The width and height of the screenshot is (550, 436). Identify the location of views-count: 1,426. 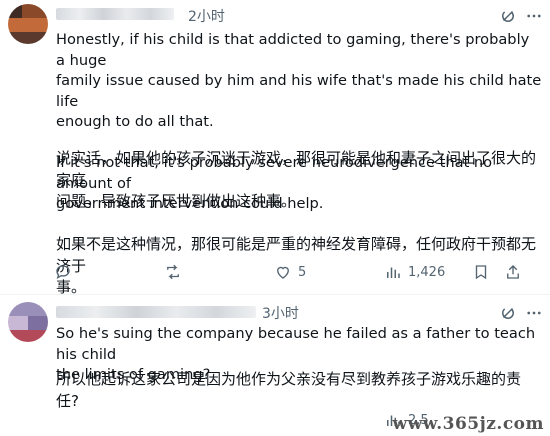
(427, 272).